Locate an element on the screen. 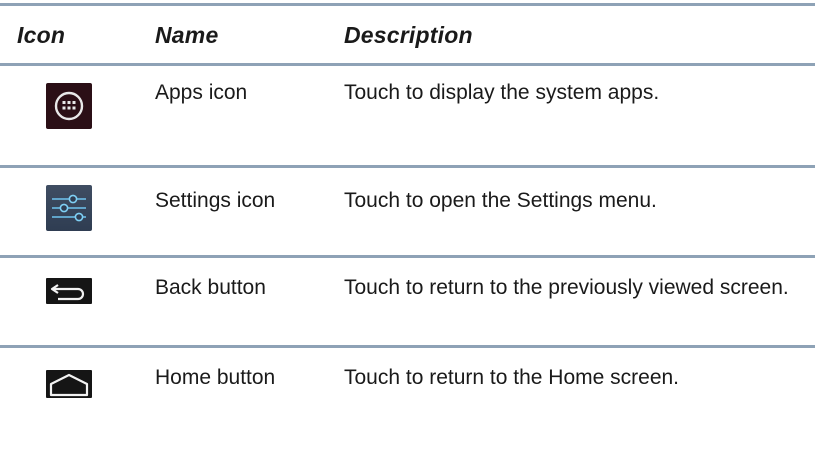  settings-icon-graphic is located at coordinates (69, 208).